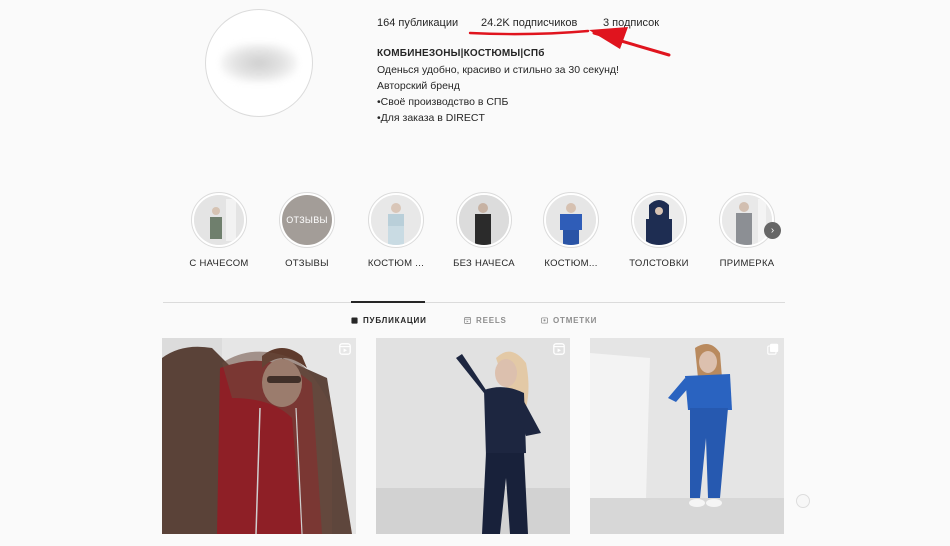 This screenshot has height=546, width=950. Describe the element at coordinates (747, 263) in the screenshot. I see `highlight-label: ПРИМЕРКА` at that location.